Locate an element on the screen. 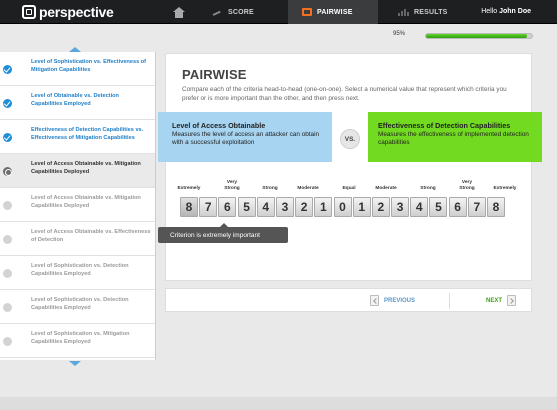 This screenshot has width=557, height=410. current-circle-icon is located at coordinates (7, 171).